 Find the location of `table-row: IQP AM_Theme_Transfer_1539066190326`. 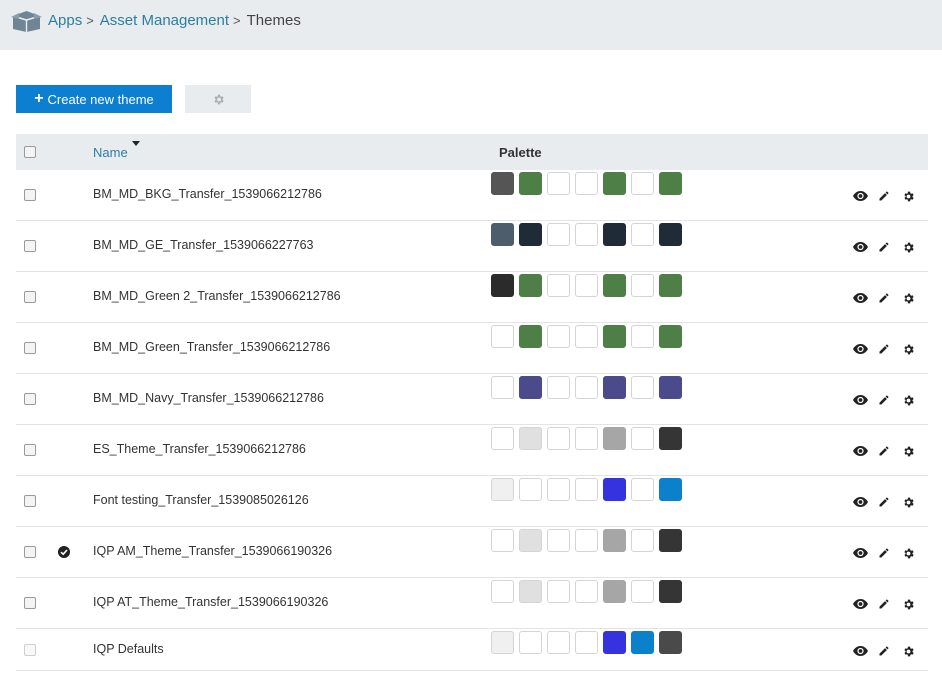

table-row: IQP AM_Theme_Transfer_1539066190326 is located at coordinates (472, 552).